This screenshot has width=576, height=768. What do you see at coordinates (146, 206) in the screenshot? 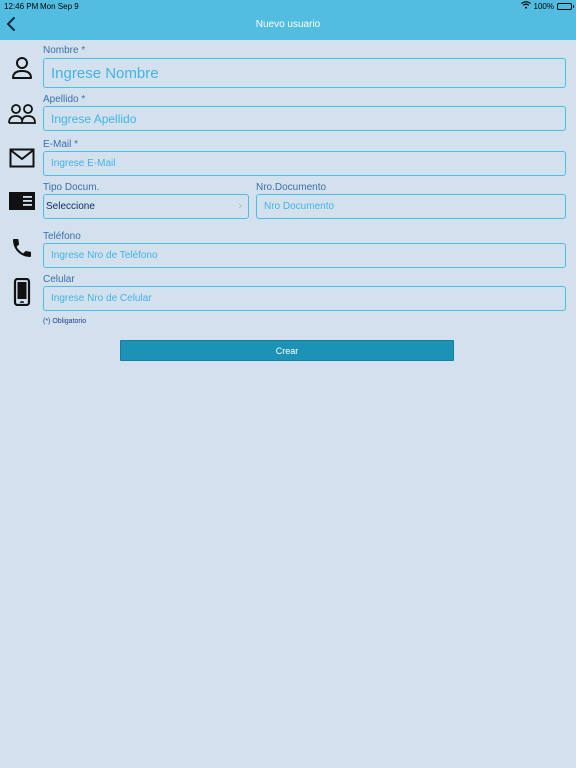
I see `tipo-documento-select: Seleccione ›` at bounding box center [146, 206].